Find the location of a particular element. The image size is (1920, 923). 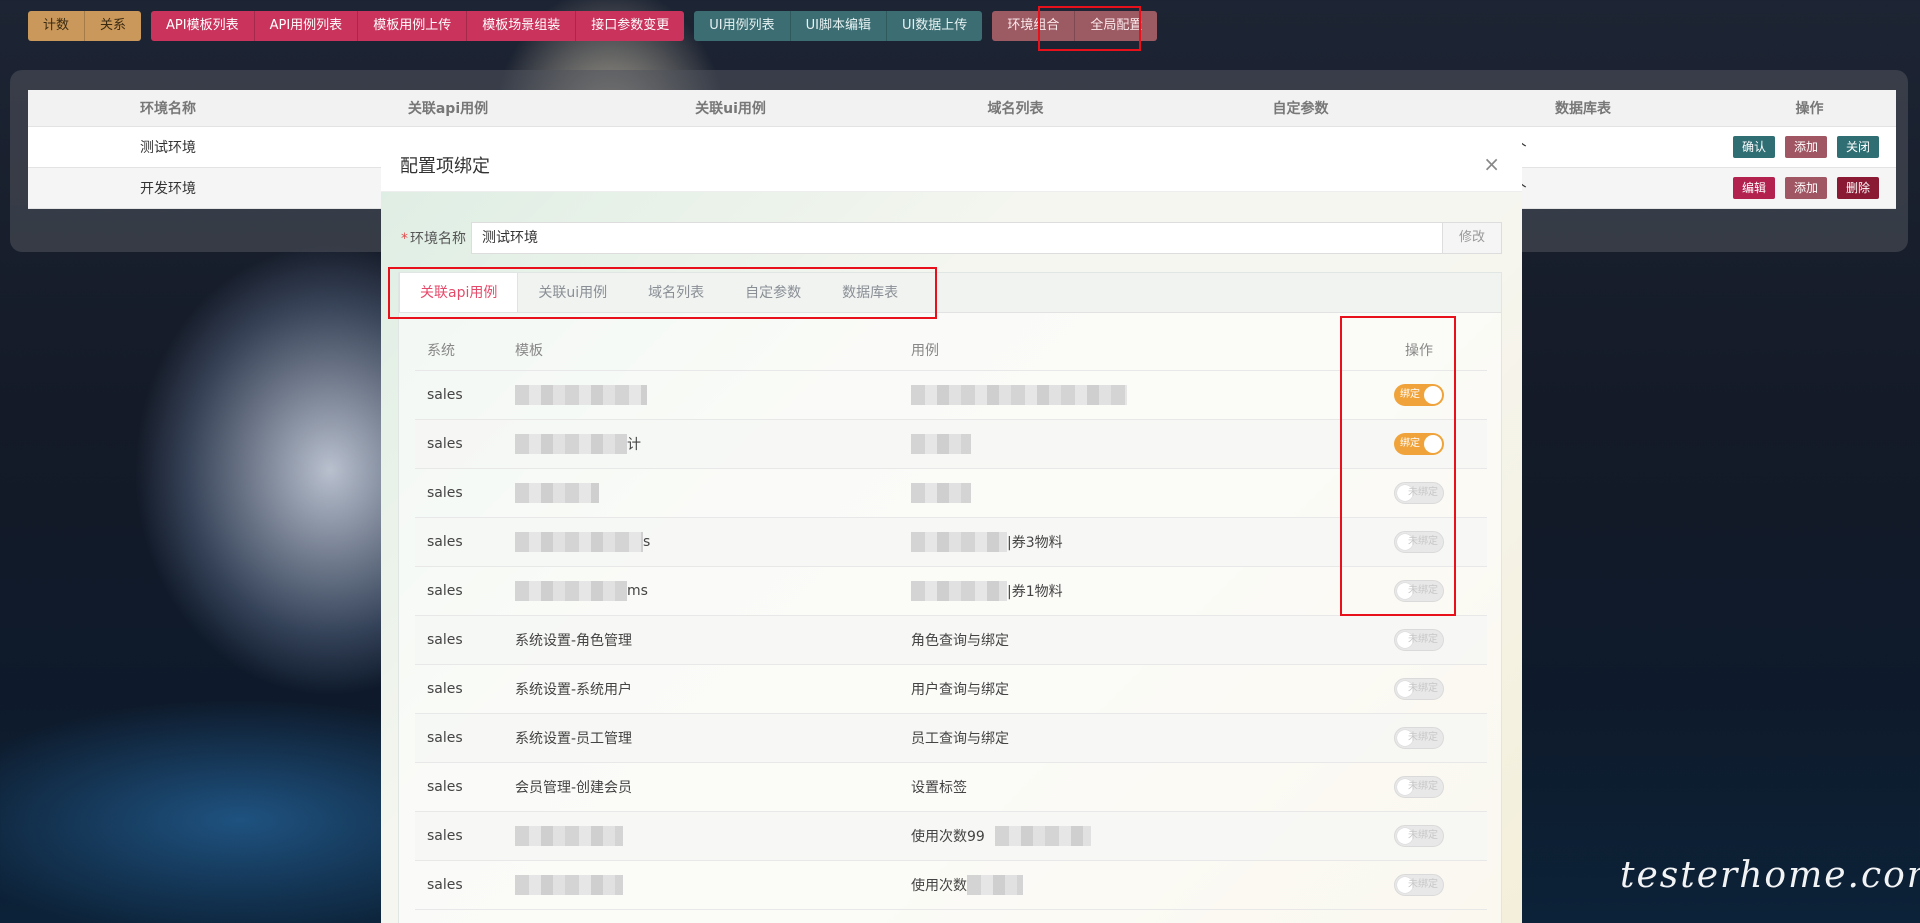

env-col-params: 自定参数 is located at coordinates (1300, 109).